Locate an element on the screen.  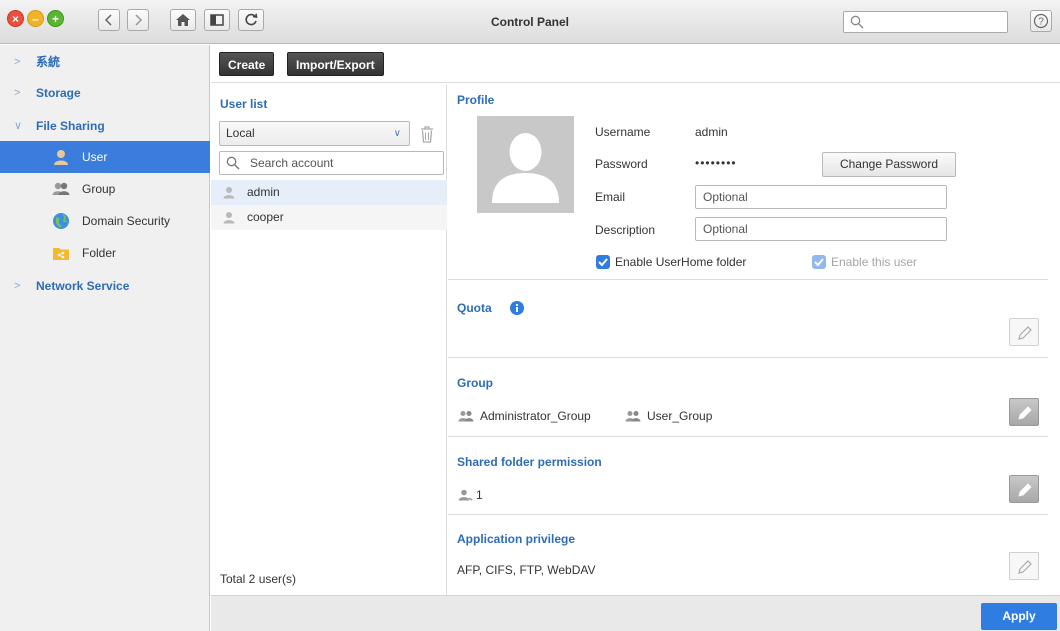
enable-user-label: Enable this user is located at coordinates (874, 262).